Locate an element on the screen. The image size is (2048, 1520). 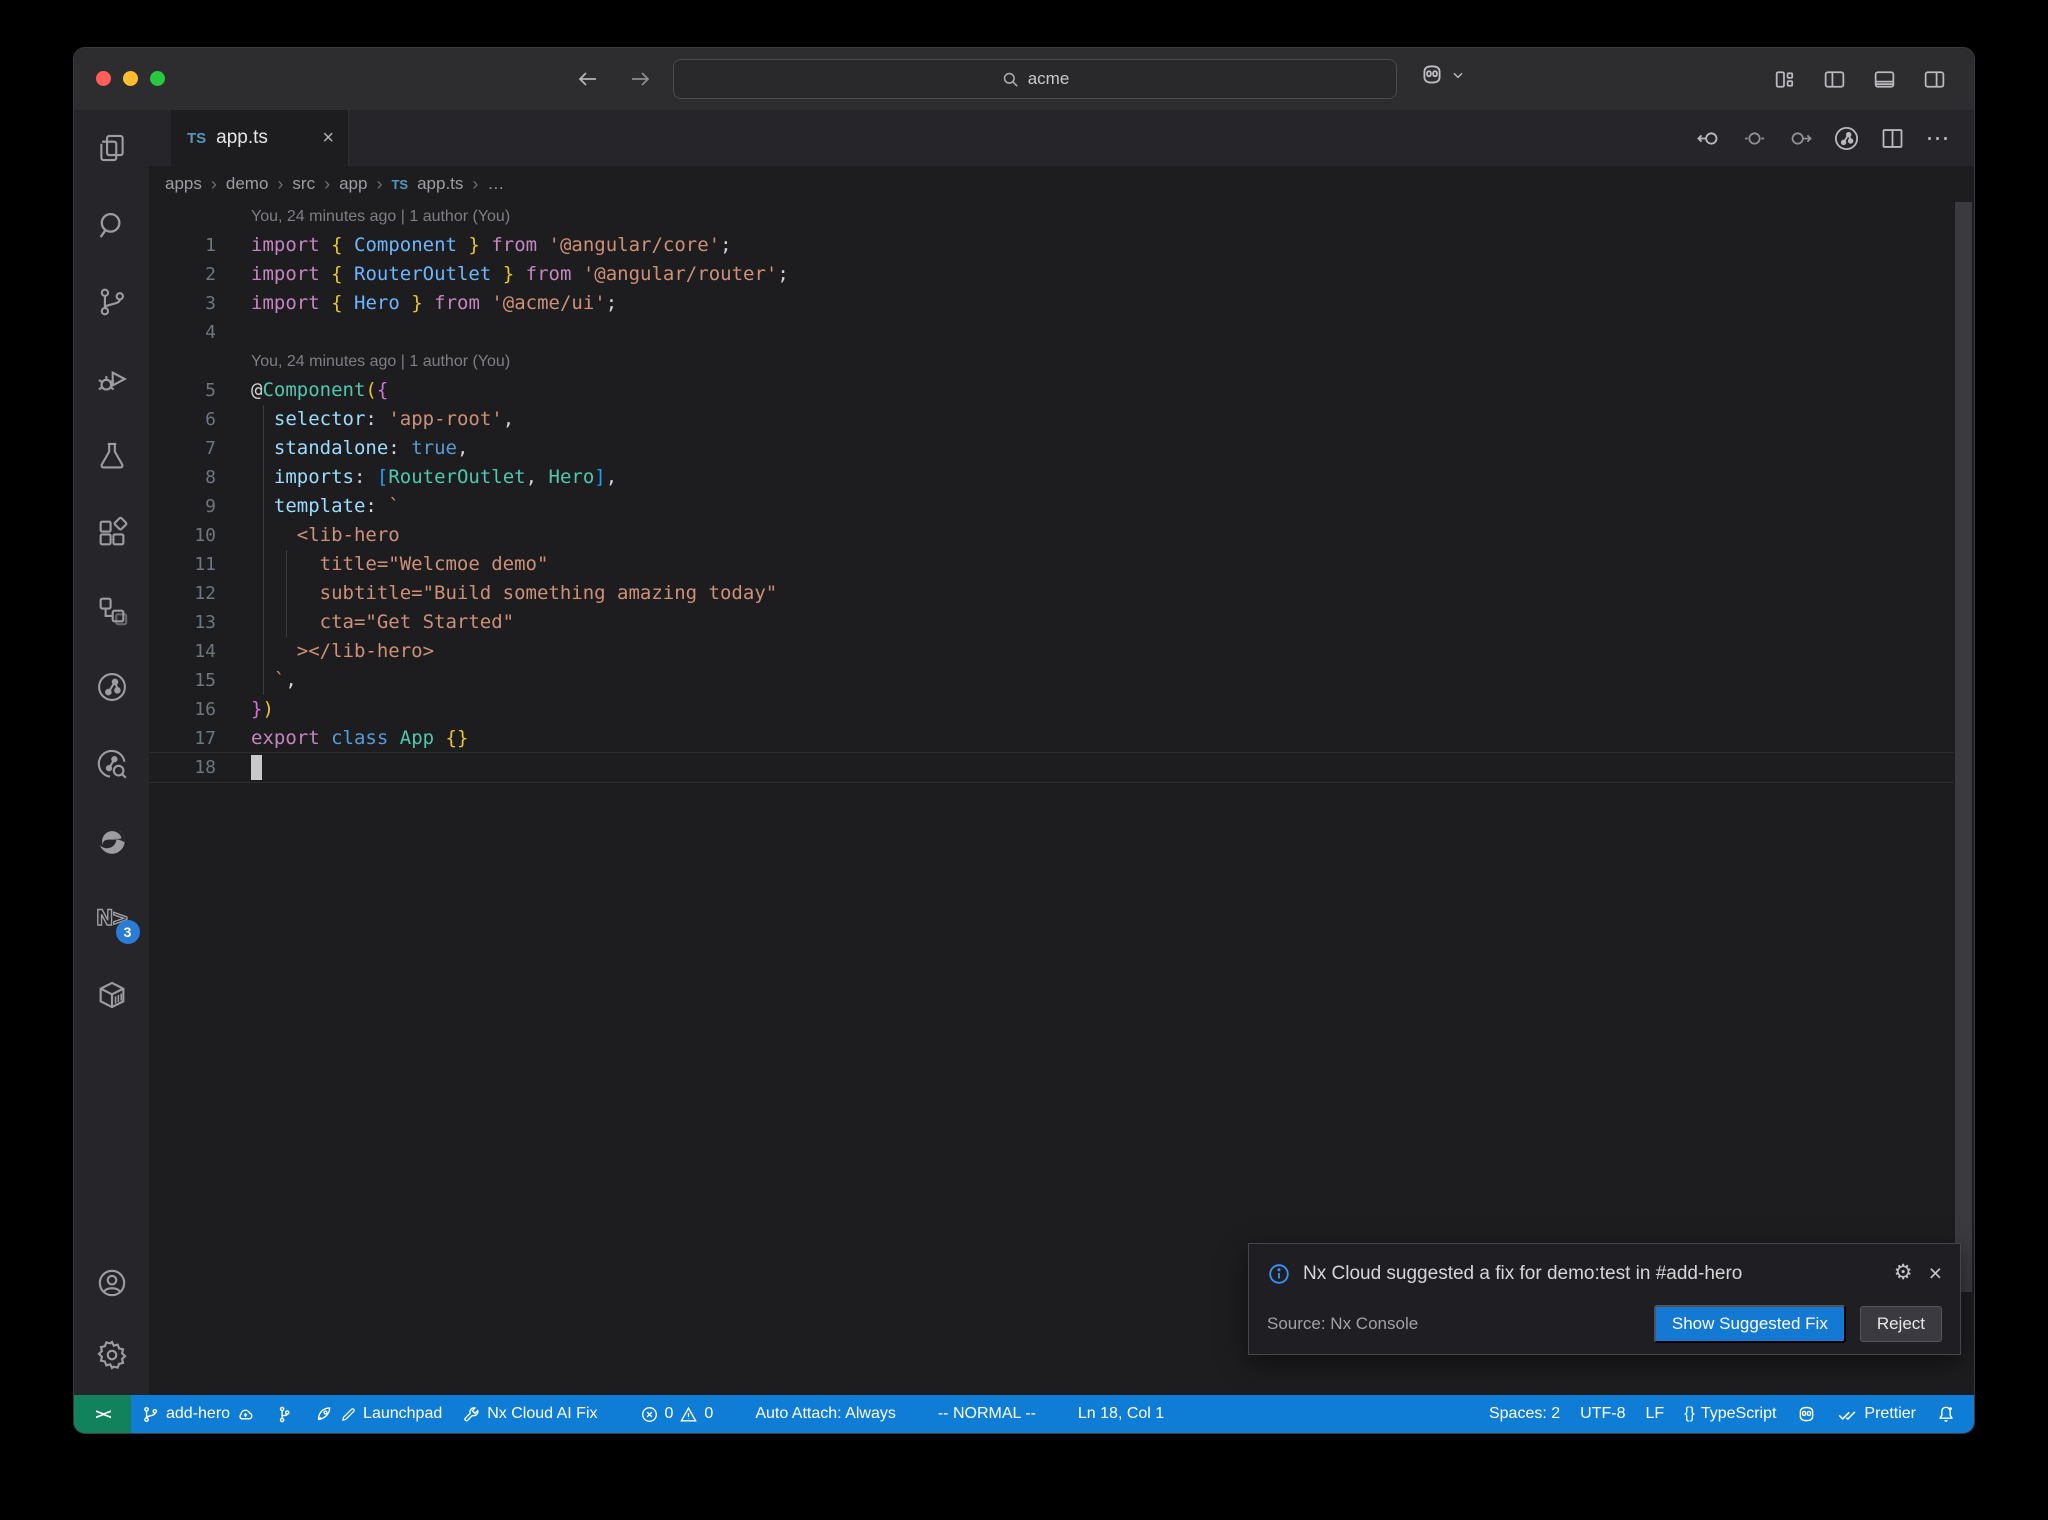
code-line: 17 export class App {} is located at coordinates (1051, 738).